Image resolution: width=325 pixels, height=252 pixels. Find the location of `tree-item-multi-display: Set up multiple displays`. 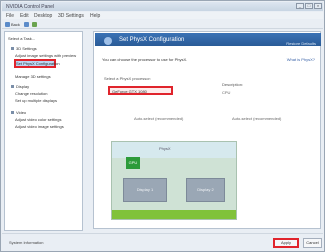

tree-item-multi-display: Set up multiple displays is located at coordinates (36, 100).